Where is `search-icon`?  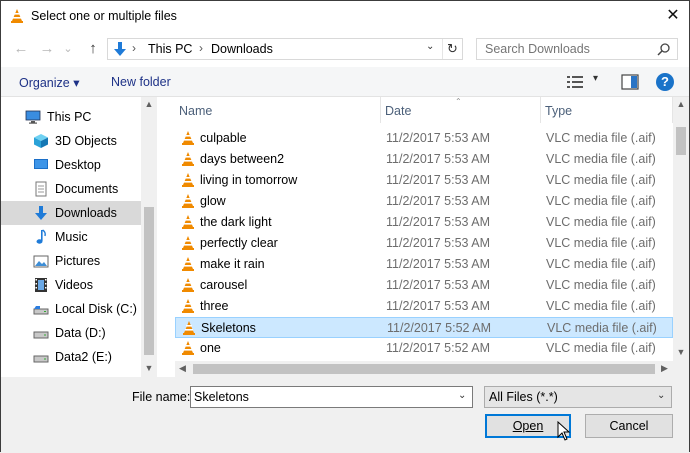
search-icon is located at coordinates (663, 49).